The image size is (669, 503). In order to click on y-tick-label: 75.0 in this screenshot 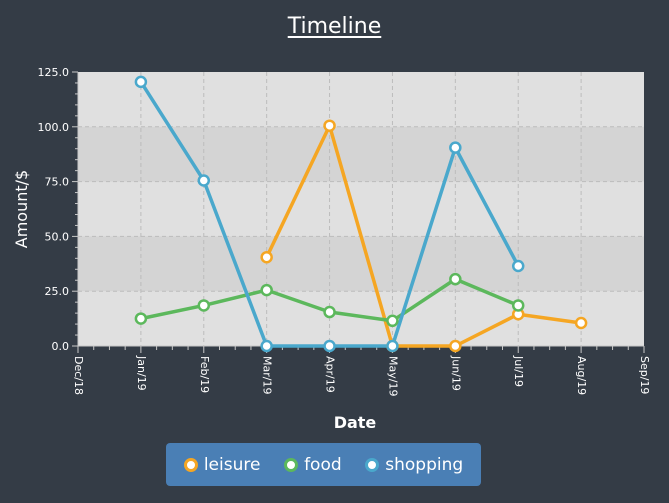, I will do `click(57, 182)`.